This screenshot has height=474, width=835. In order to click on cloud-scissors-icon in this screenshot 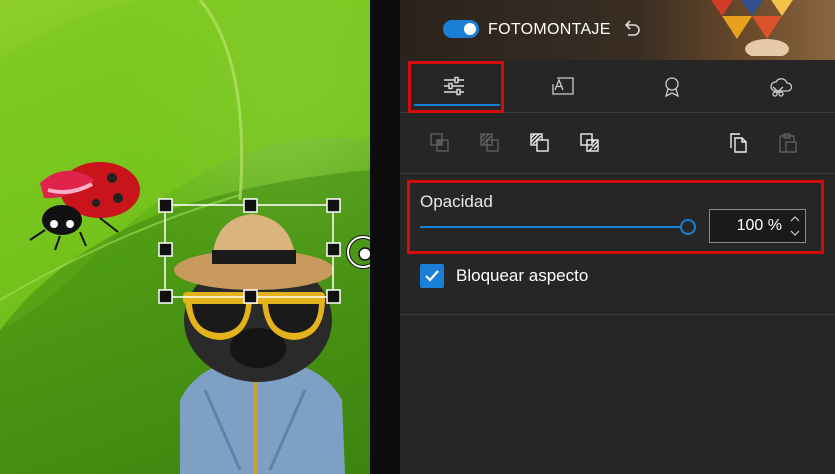, I will do `click(781, 87)`.